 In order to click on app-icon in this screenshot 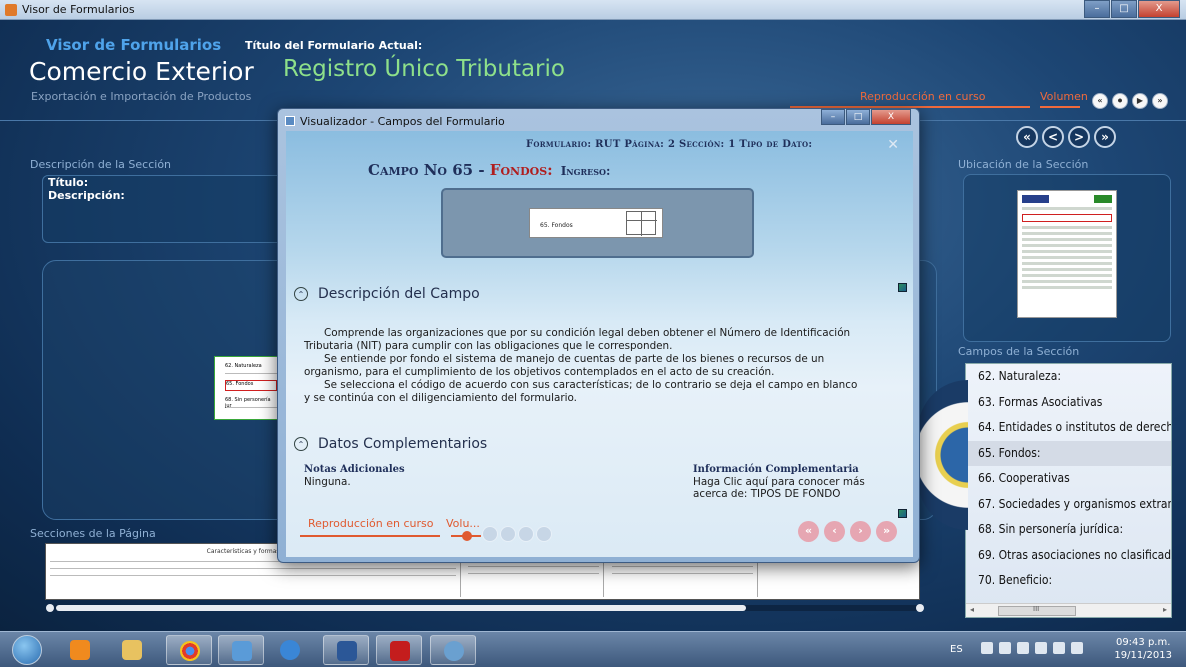, I will do `click(11, 10)`.